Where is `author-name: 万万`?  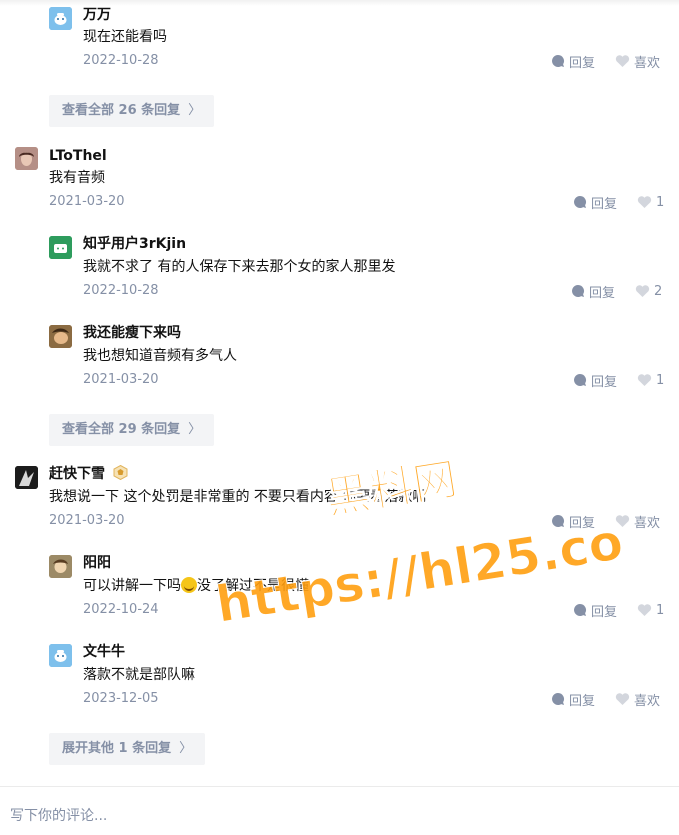
author-name: 万万 is located at coordinates (97, 15).